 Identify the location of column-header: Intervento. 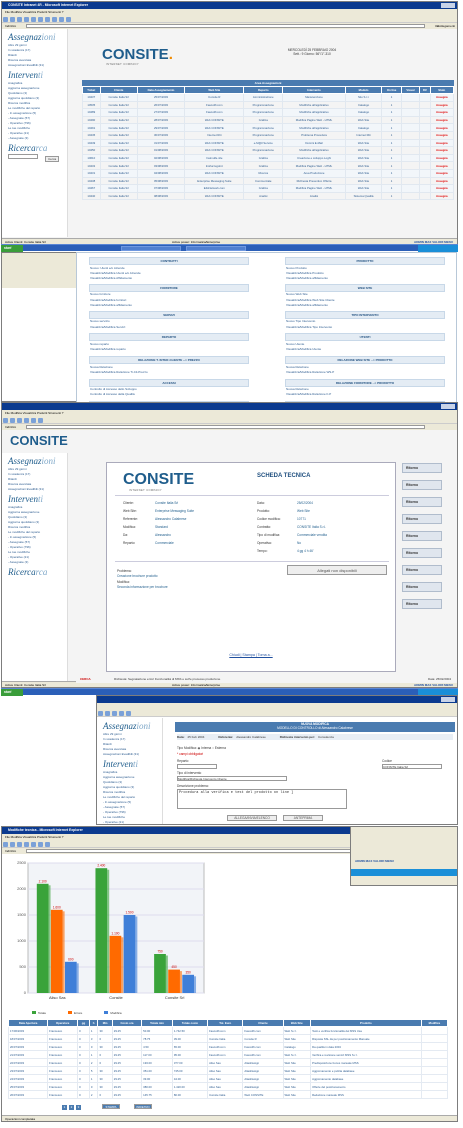
(314, 90).